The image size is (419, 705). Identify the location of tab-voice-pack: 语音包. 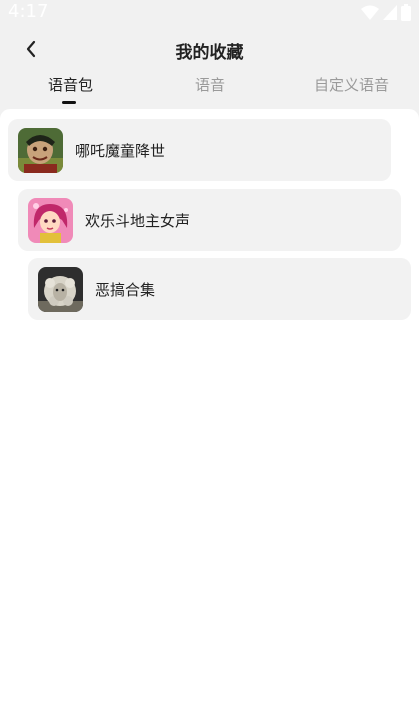
(70, 84).